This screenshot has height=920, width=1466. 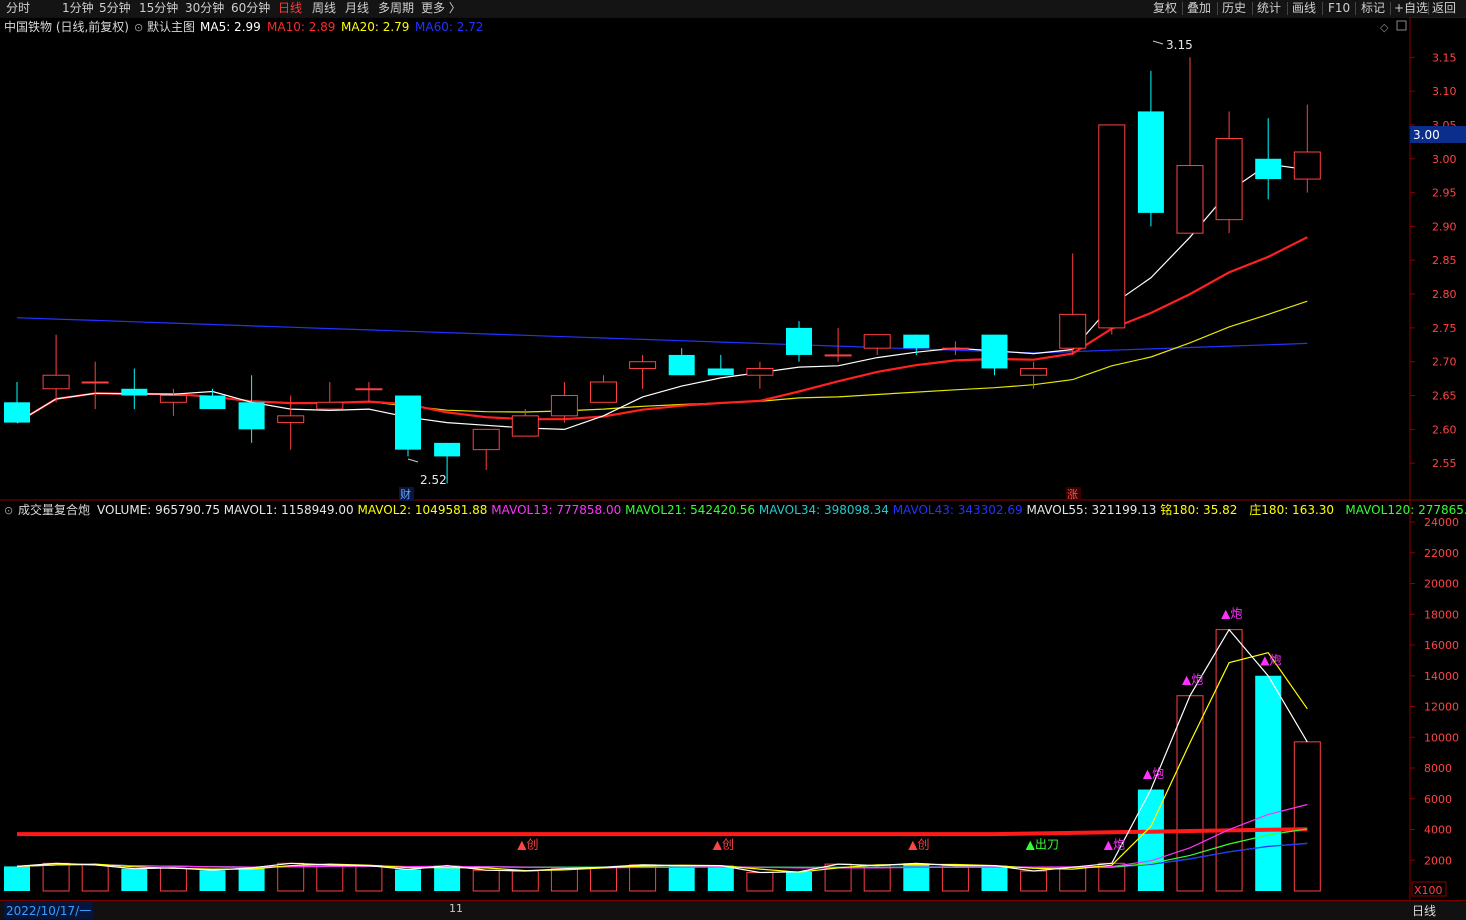 I want to click on overlay-button: 叠加, so click(x=1199, y=8).